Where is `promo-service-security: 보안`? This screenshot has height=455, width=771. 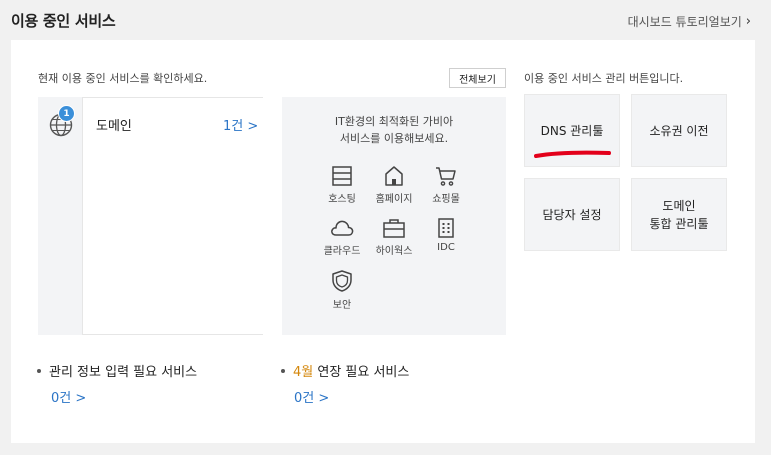 promo-service-security: 보안 is located at coordinates (342, 290).